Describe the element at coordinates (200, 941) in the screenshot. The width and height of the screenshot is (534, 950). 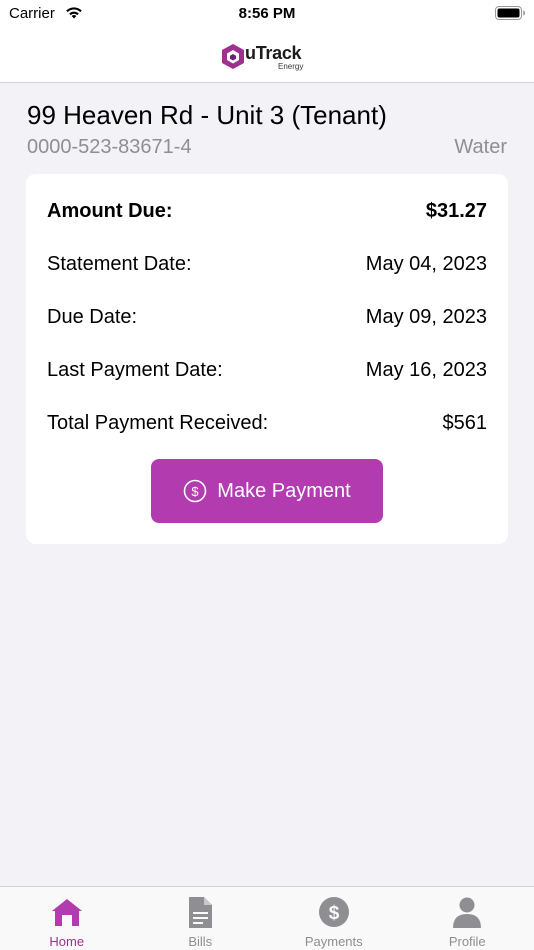
I see `tab-bills-label: Bills` at that location.